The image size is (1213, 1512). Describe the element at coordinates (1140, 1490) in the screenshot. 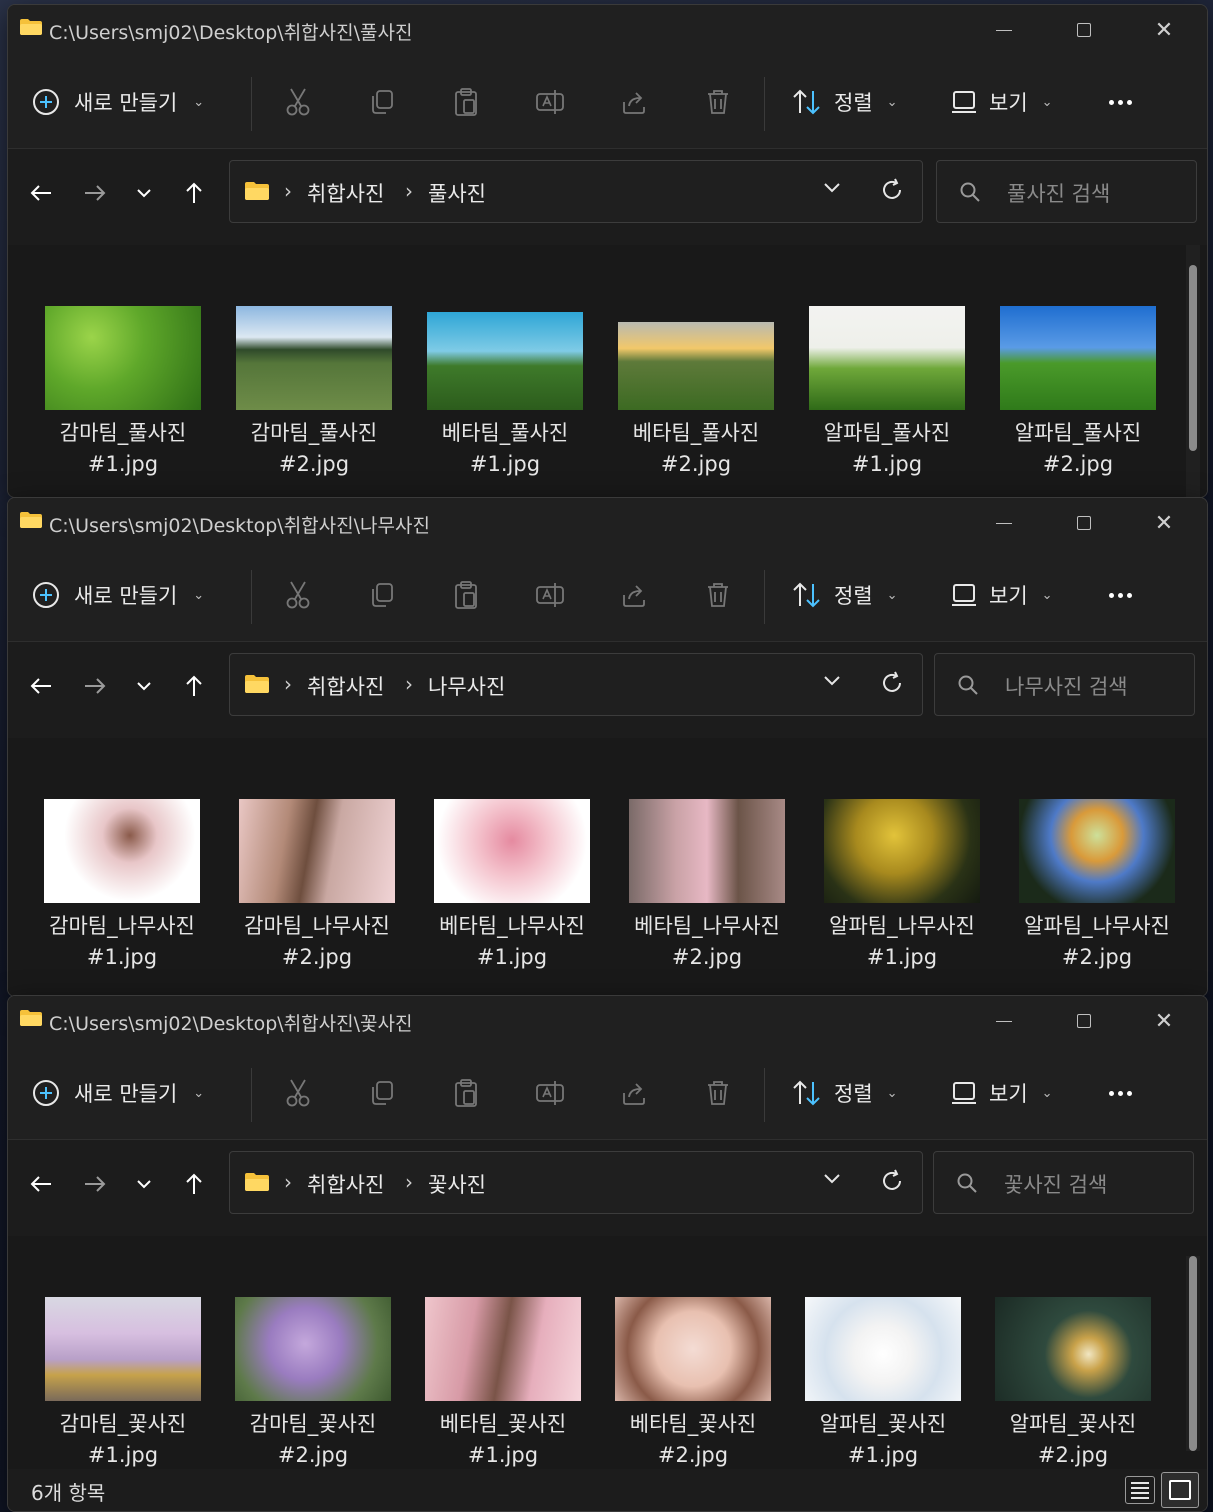

I see `details-view-icon` at that location.